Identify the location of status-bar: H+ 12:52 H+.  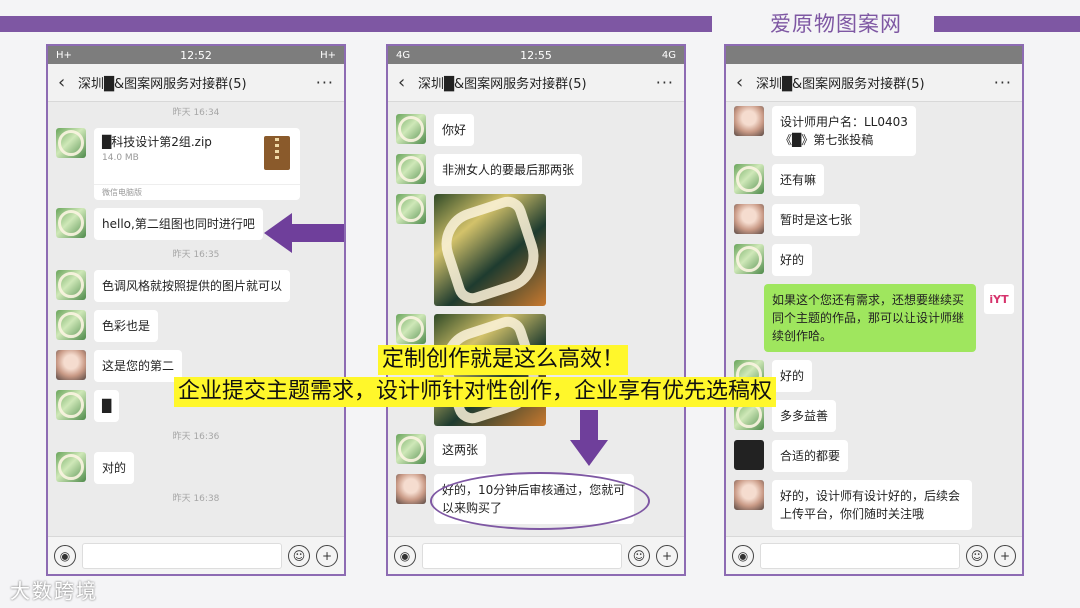
(196, 55).